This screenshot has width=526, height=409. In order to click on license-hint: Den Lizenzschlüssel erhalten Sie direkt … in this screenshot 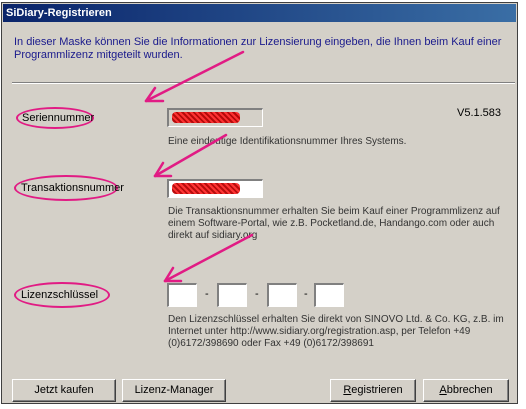, I will do `click(336, 331)`.